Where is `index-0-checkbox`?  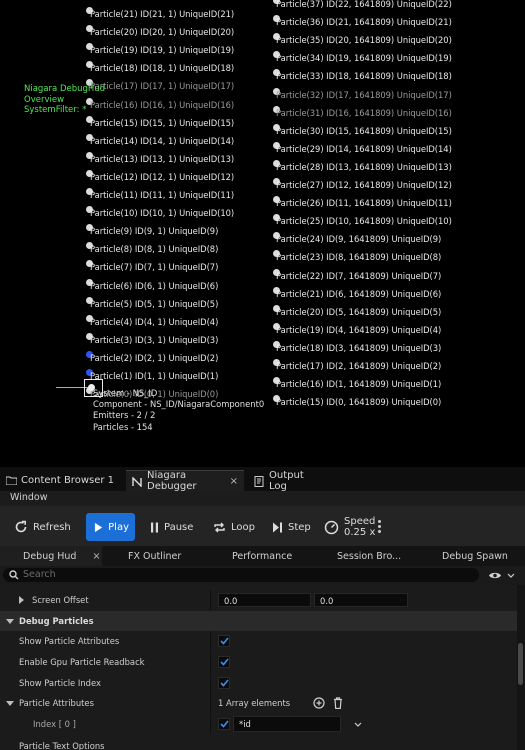
index-0-checkbox is located at coordinates (224, 724).